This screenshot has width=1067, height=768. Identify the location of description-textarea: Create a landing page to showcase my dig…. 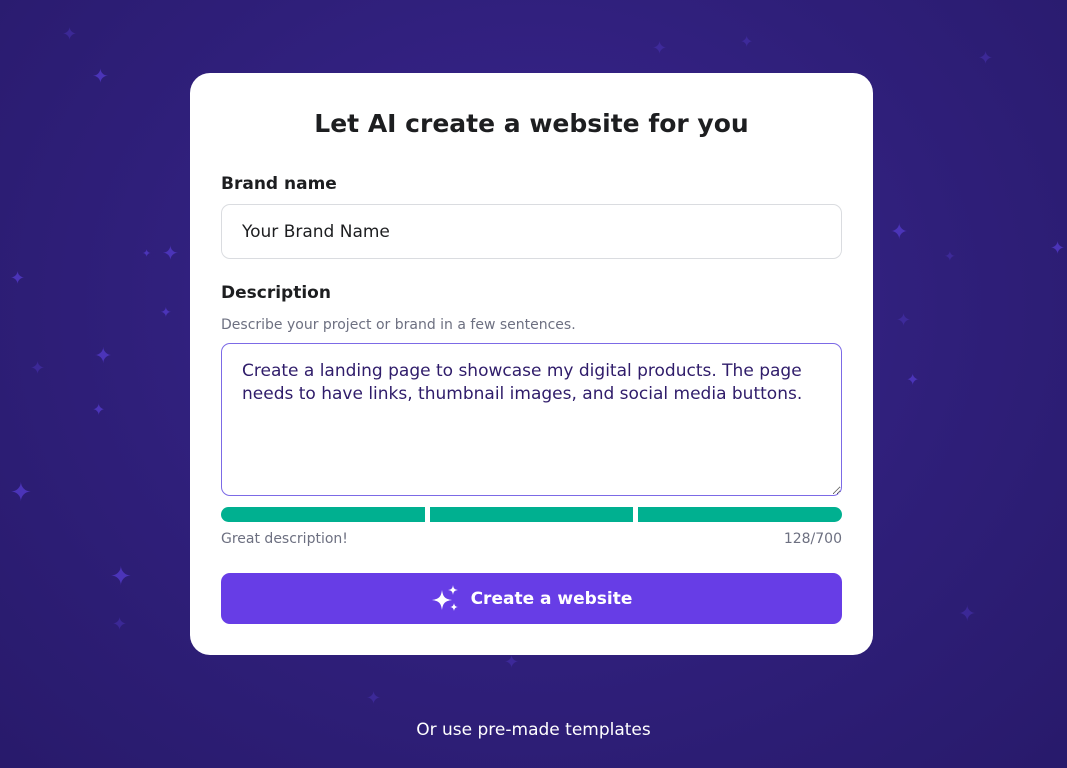
(531, 419).